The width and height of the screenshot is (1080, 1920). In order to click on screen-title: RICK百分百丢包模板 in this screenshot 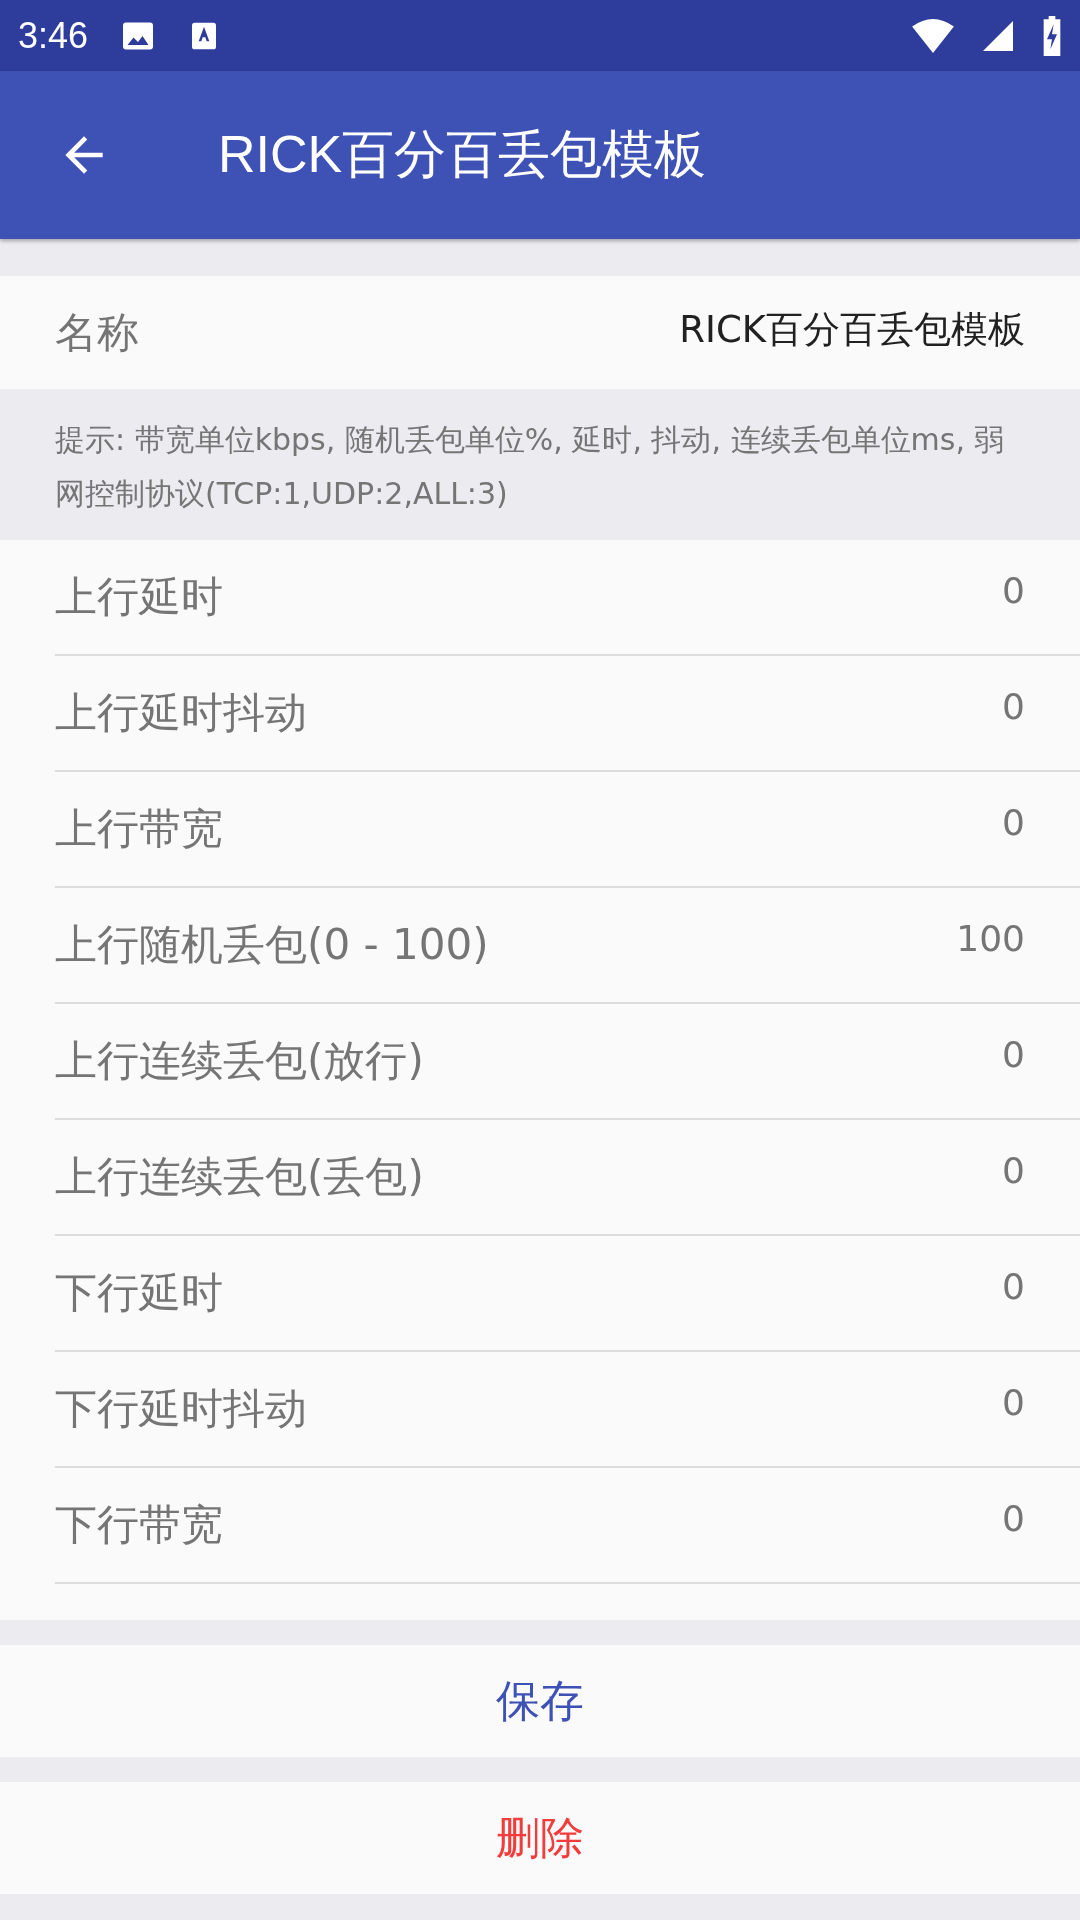, I will do `click(462, 154)`.